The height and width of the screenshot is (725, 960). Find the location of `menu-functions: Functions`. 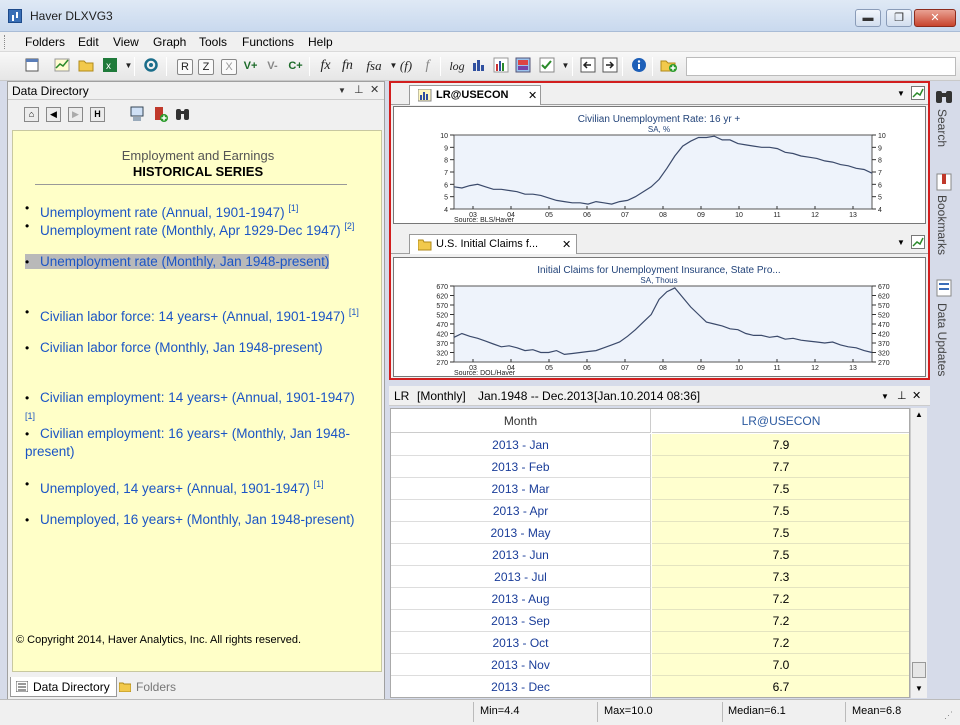

menu-functions: Functions is located at coordinates (268, 42).